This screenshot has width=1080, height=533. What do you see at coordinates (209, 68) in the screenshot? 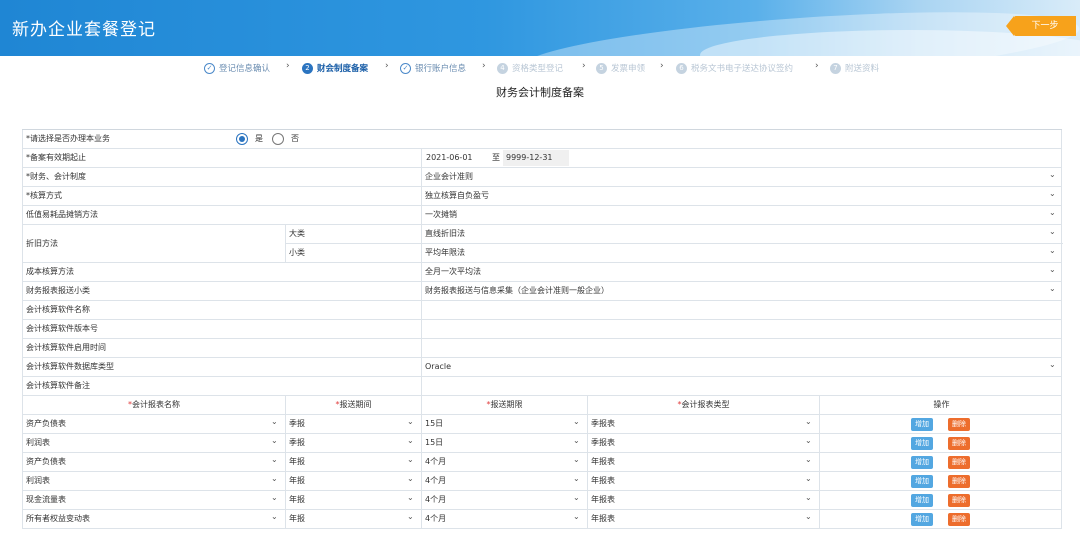
I see `check-circle-icon: ✓` at bounding box center [209, 68].